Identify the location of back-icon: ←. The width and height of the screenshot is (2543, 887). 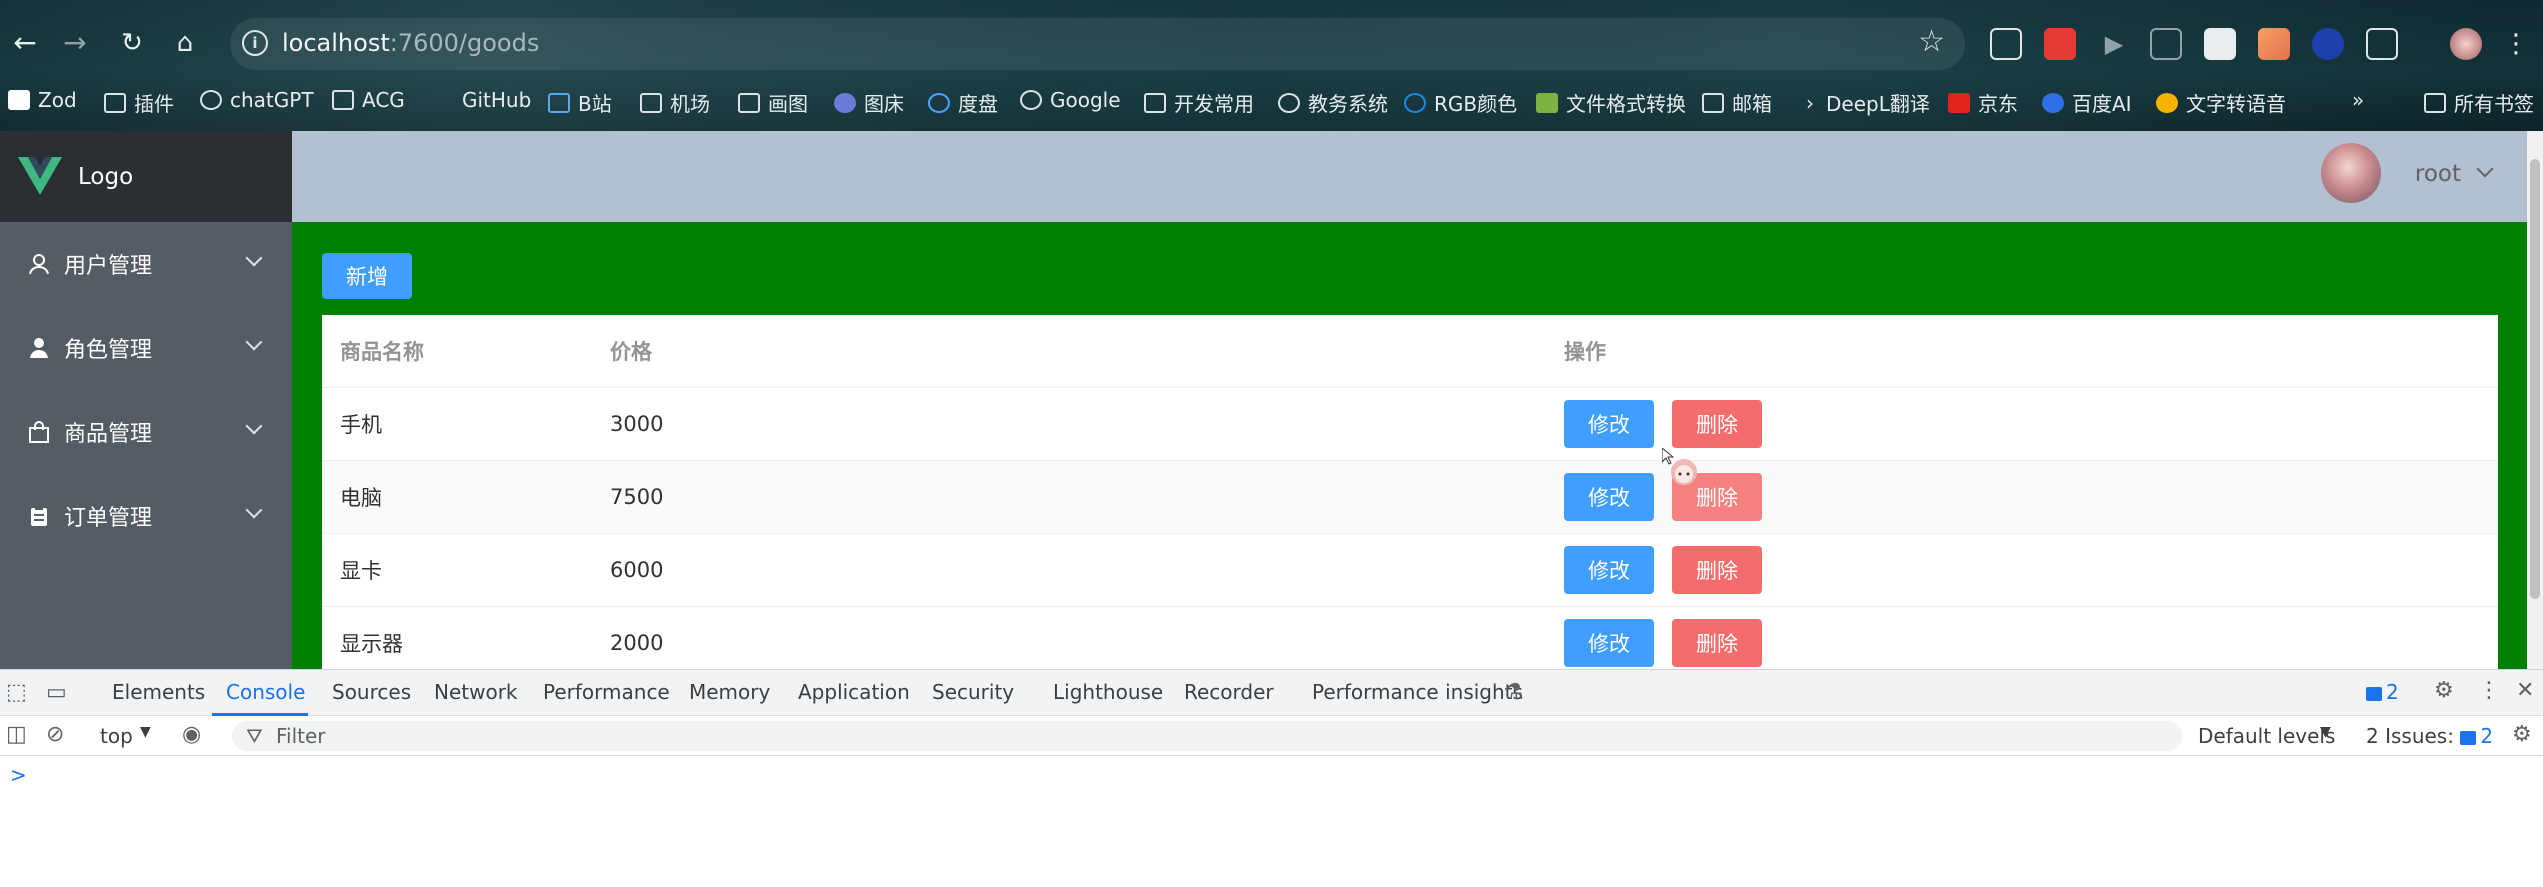
(25, 43).